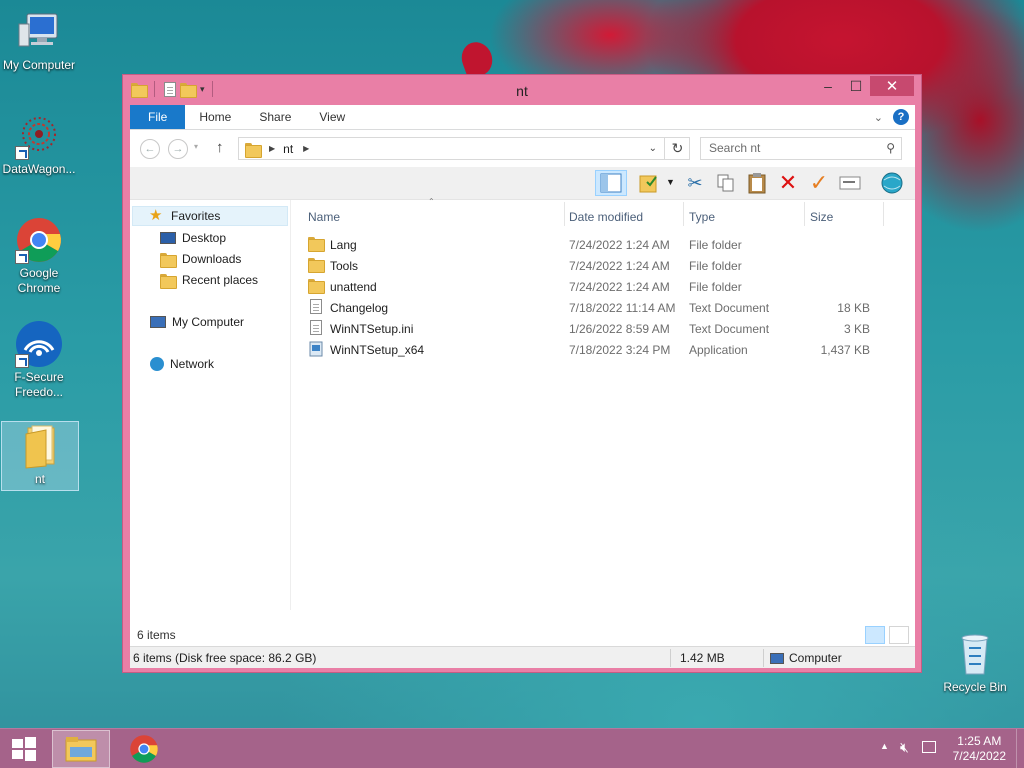 The width and height of the screenshot is (1024, 768). I want to click on status-location: Computer, so click(806, 658).